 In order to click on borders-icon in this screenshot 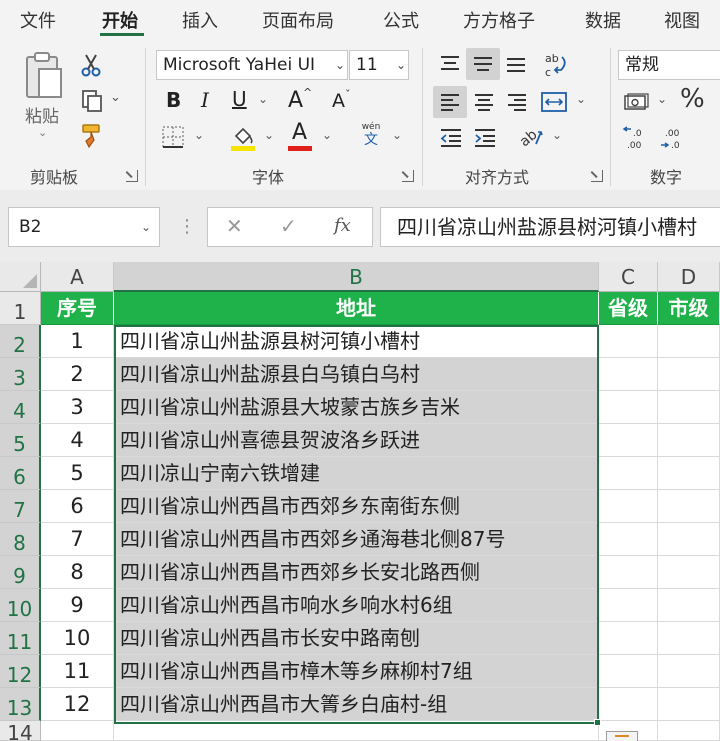, I will do `click(173, 137)`.